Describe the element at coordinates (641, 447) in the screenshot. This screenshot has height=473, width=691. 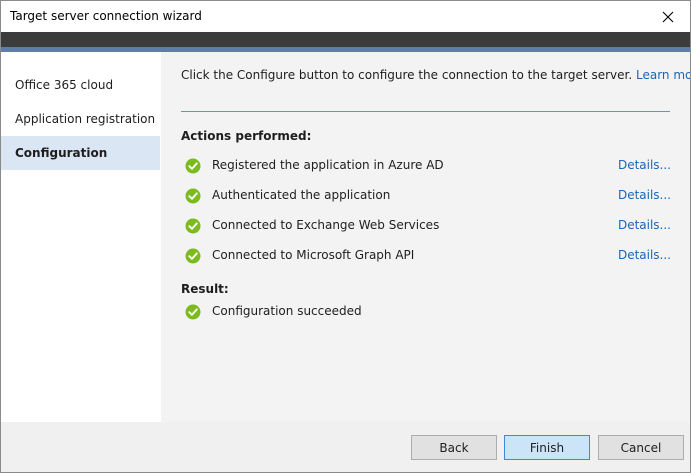
I see `cancel-button: Cancel` at that location.